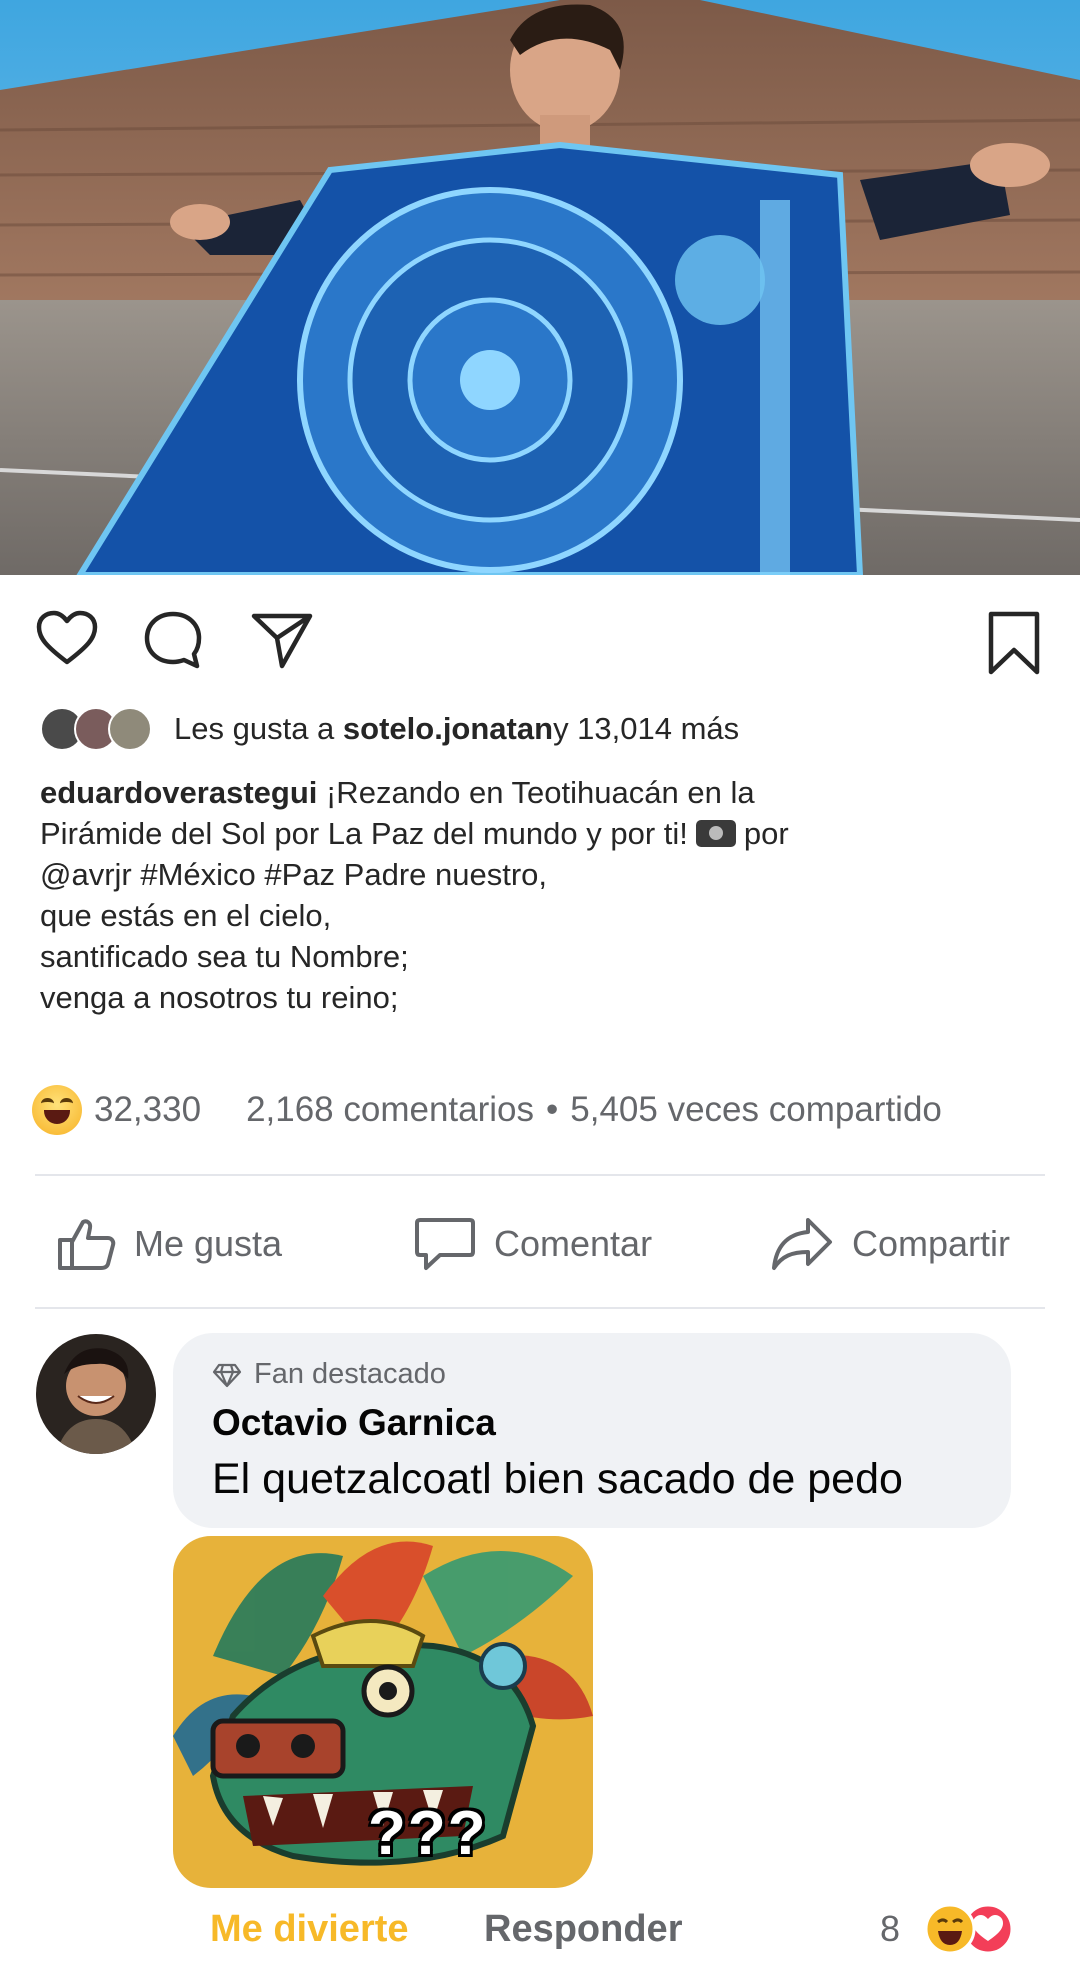 This screenshot has height=1977, width=1080. Describe the element at coordinates (573, 1243) in the screenshot. I see `comment-label: Comentar` at that location.